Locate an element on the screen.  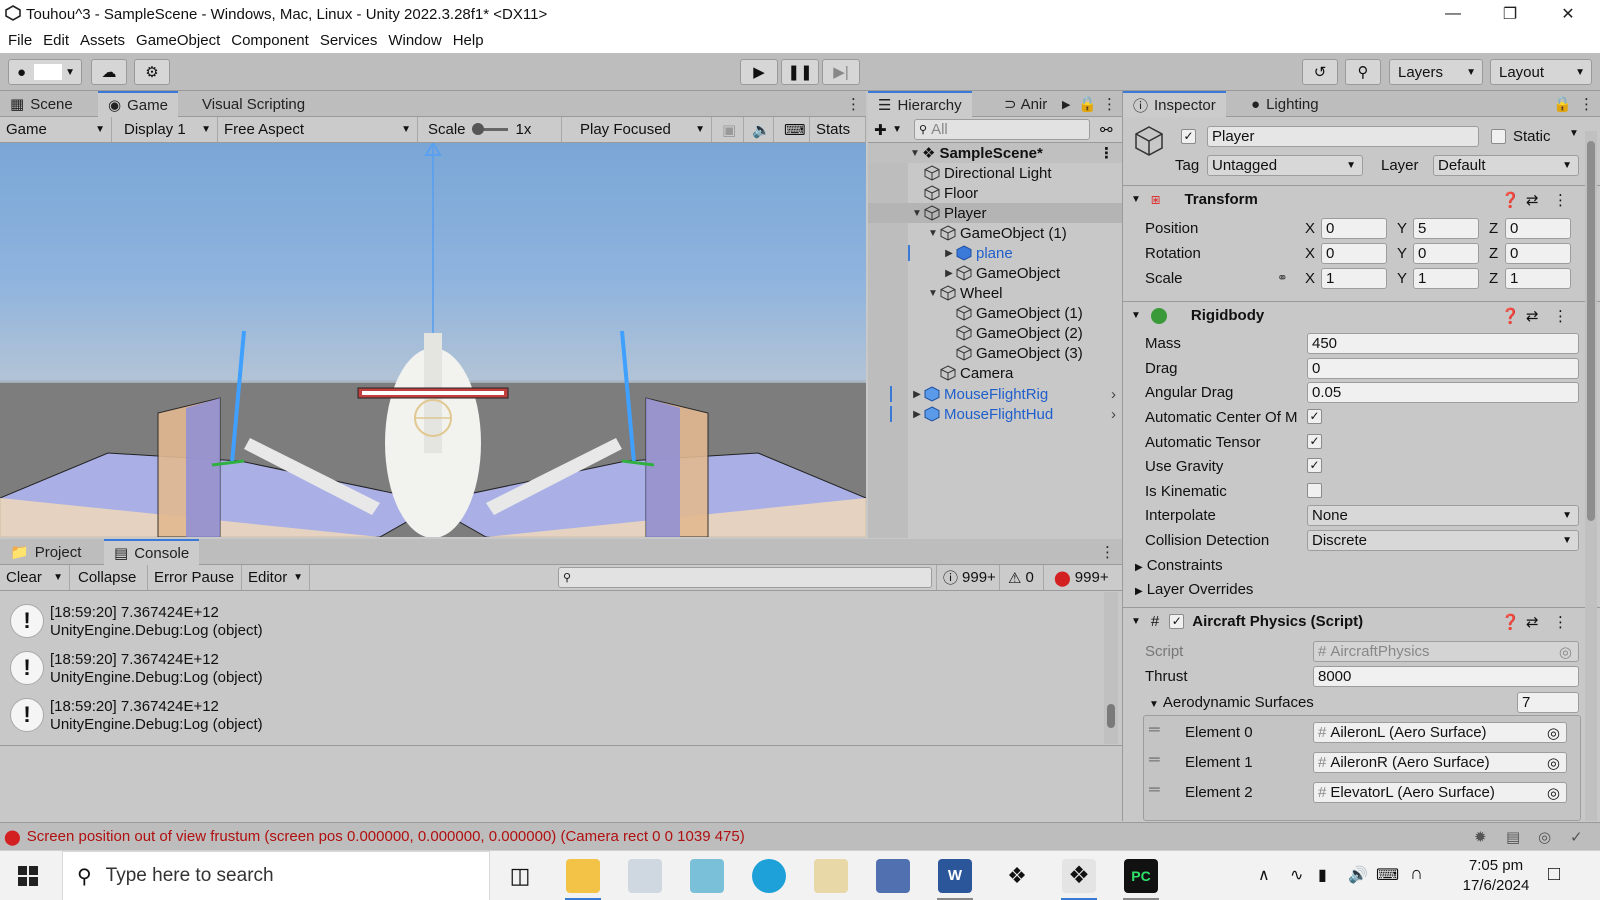
tab-animation: ⊃ Anir is located at coordinates (1025, 104).